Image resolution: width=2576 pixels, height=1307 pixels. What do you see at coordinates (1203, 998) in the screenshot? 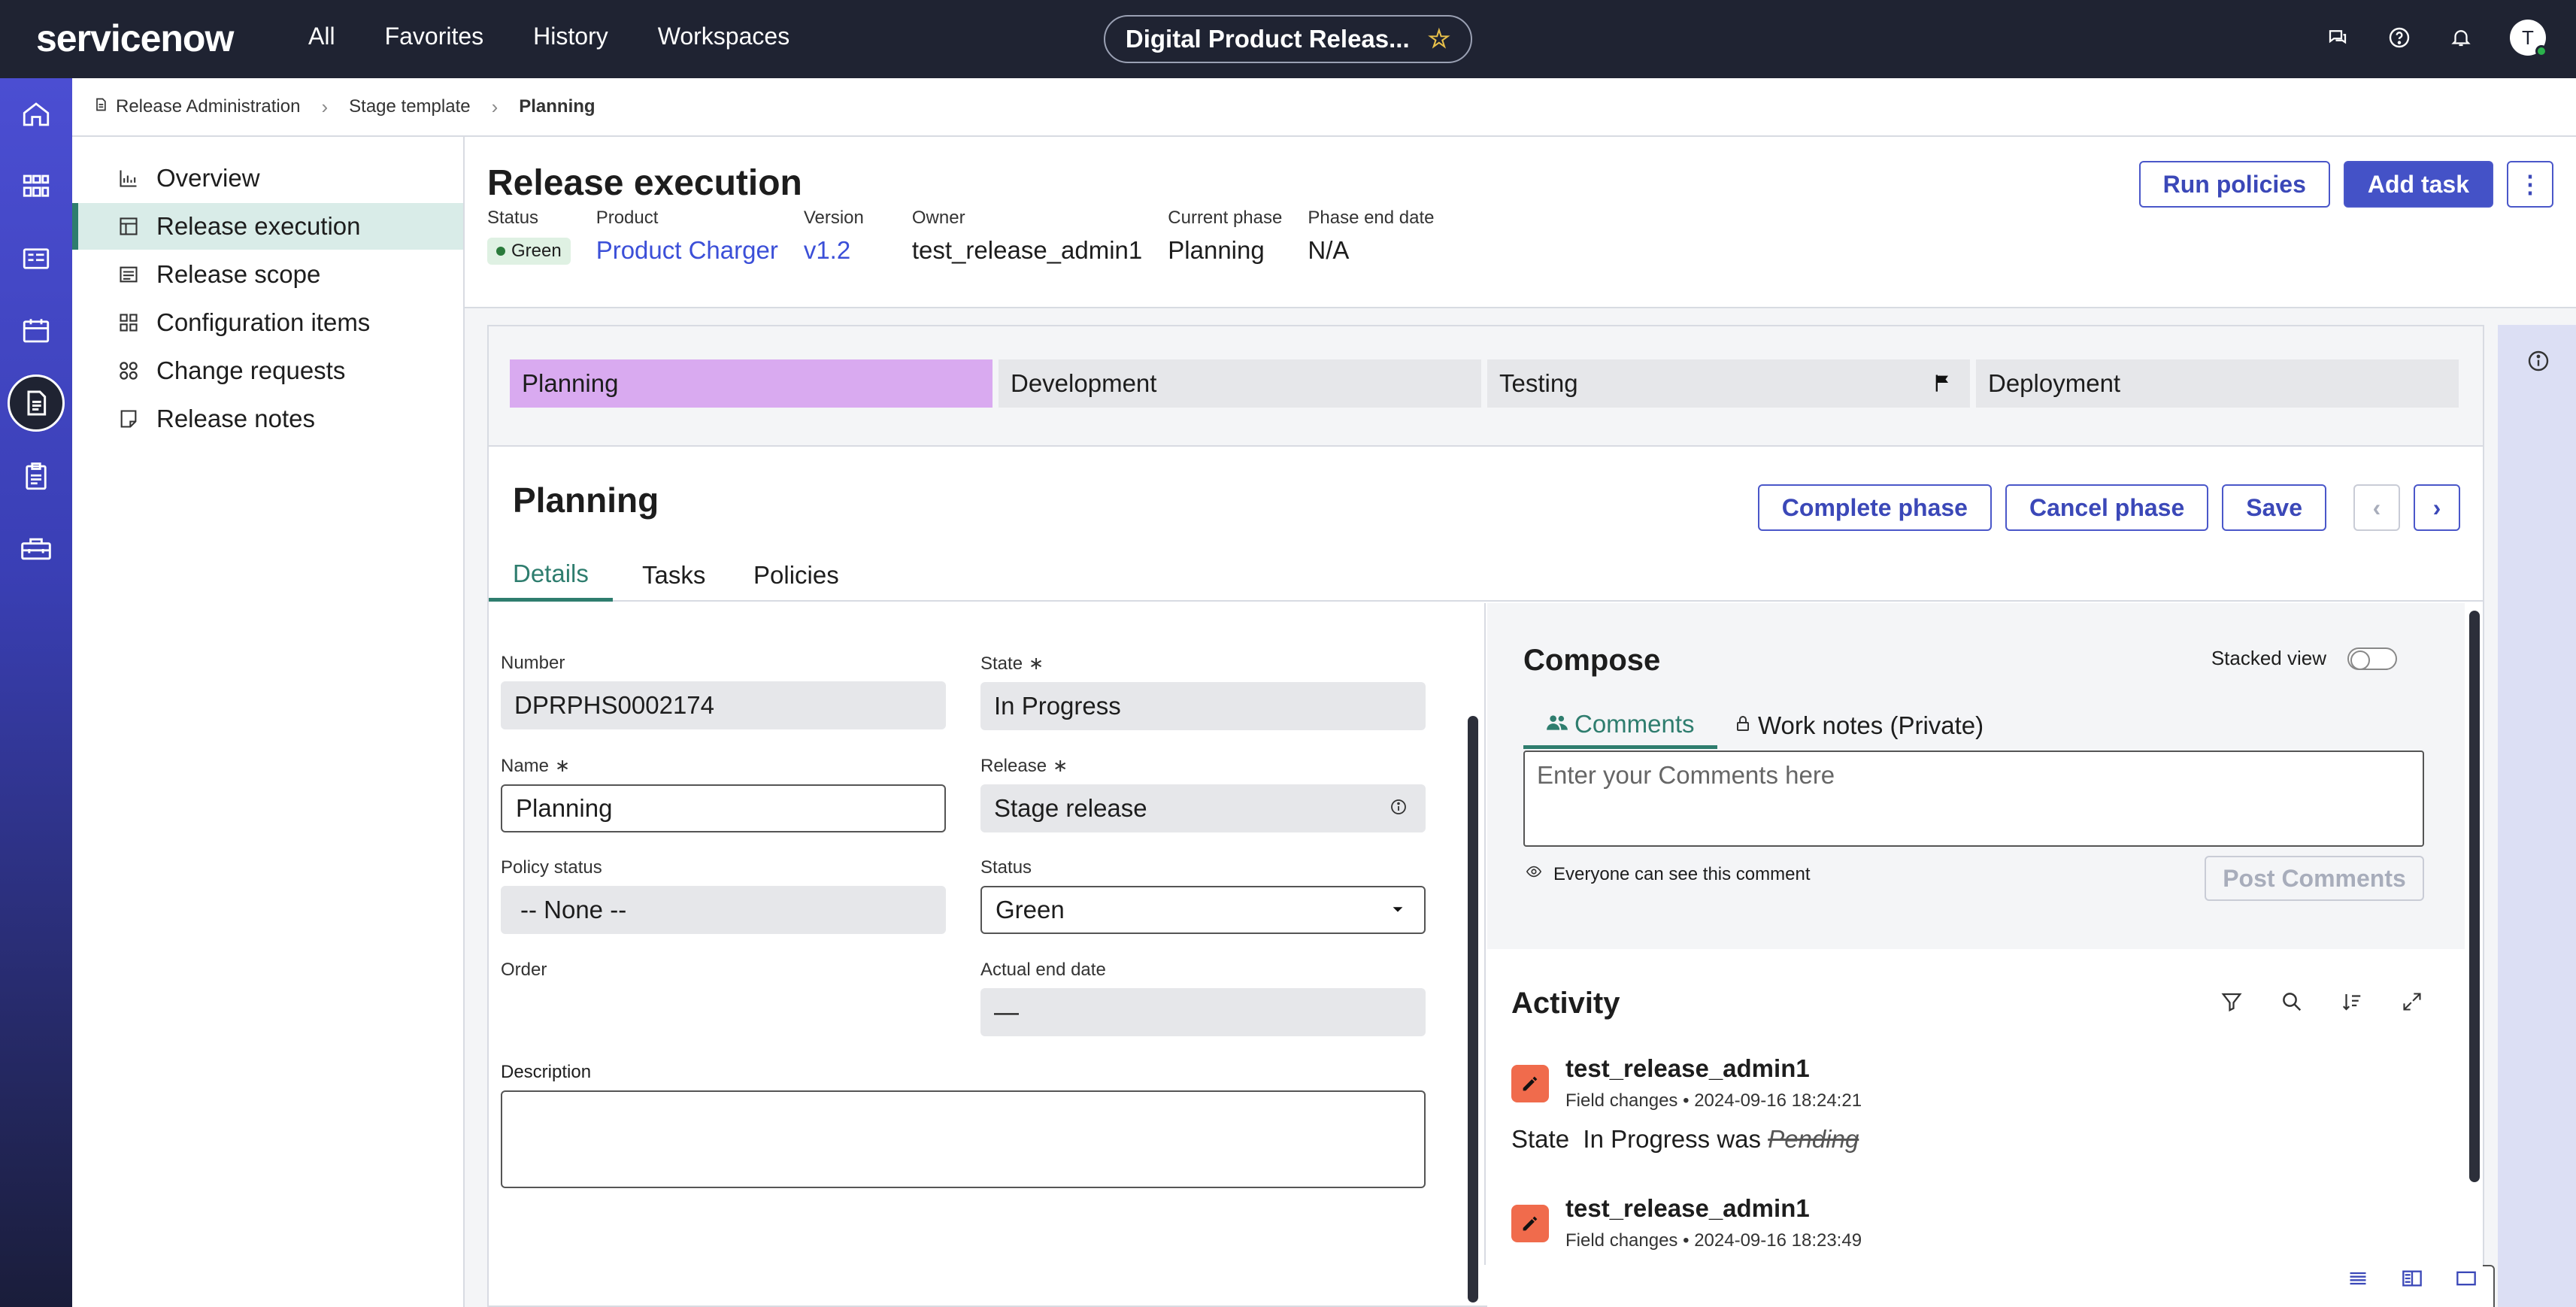
I see `actual-end-date-field: Actual end date —` at bounding box center [1203, 998].